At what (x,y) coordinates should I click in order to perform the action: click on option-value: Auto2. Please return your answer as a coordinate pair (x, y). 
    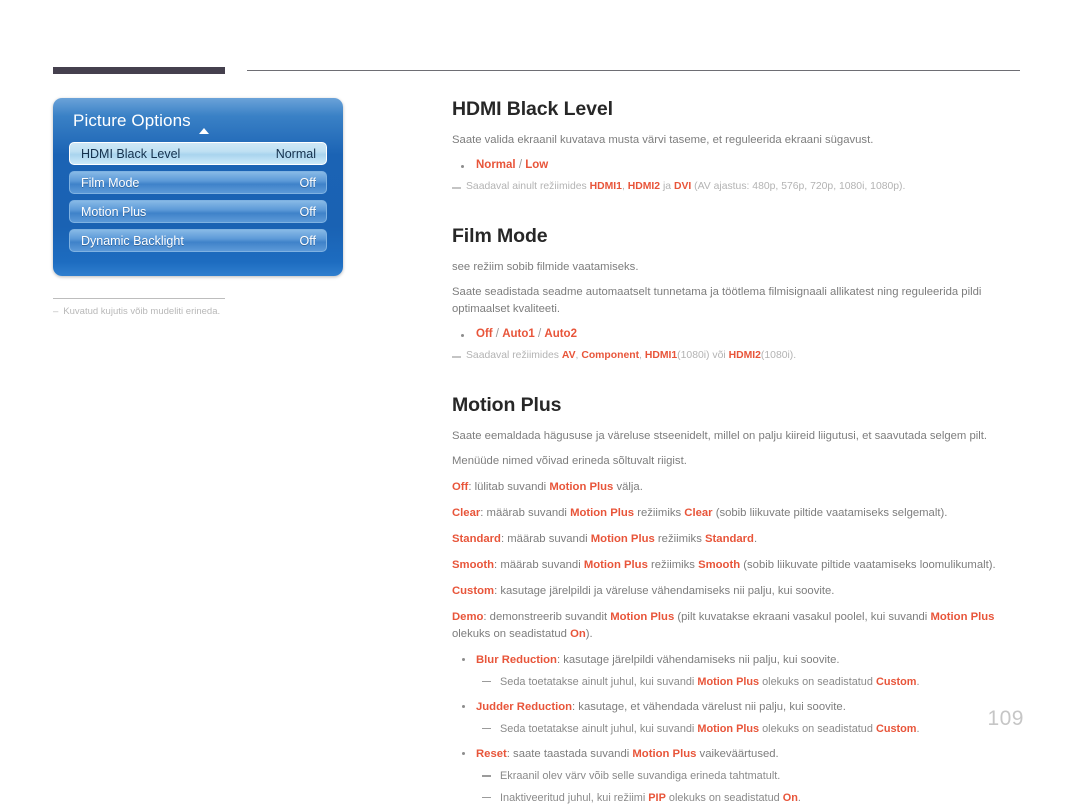
    Looking at the image, I should click on (560, 333).